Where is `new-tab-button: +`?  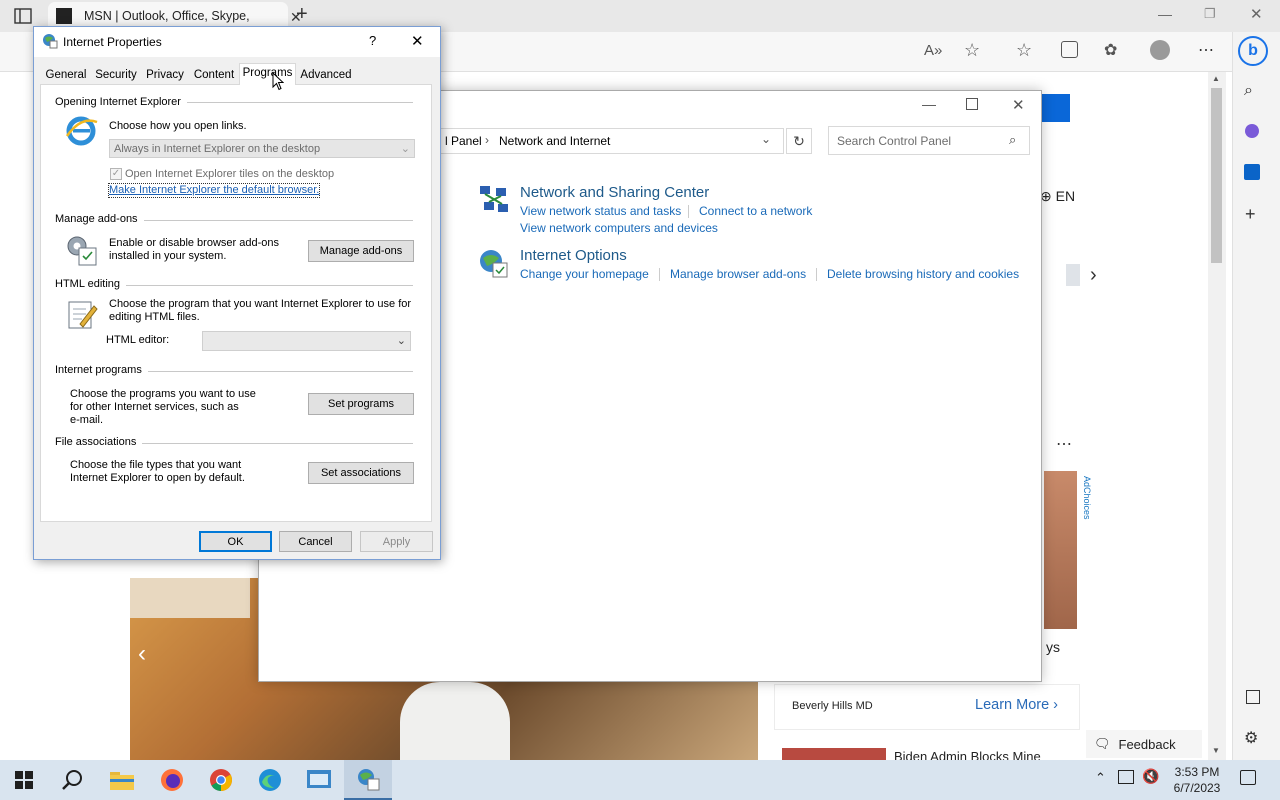 new-tab-button: + is located at coordinates (302, 14).